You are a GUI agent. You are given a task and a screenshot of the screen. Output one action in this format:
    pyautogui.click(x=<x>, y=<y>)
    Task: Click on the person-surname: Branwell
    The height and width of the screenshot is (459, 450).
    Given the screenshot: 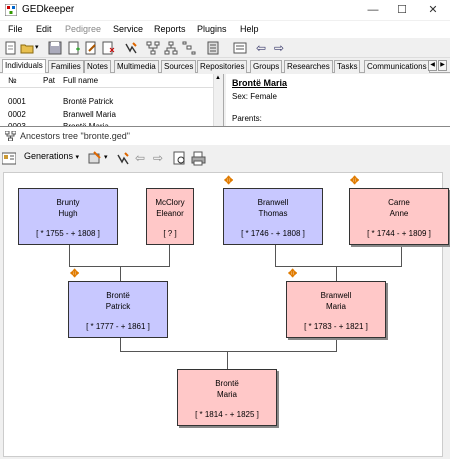 What is the action you would take?
    pyautogui.click(x=273, y=202)
    